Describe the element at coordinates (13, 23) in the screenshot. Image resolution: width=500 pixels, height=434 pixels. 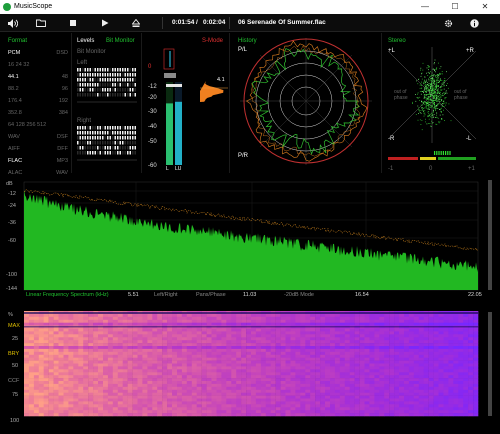
I see `volume-icon` at that location.